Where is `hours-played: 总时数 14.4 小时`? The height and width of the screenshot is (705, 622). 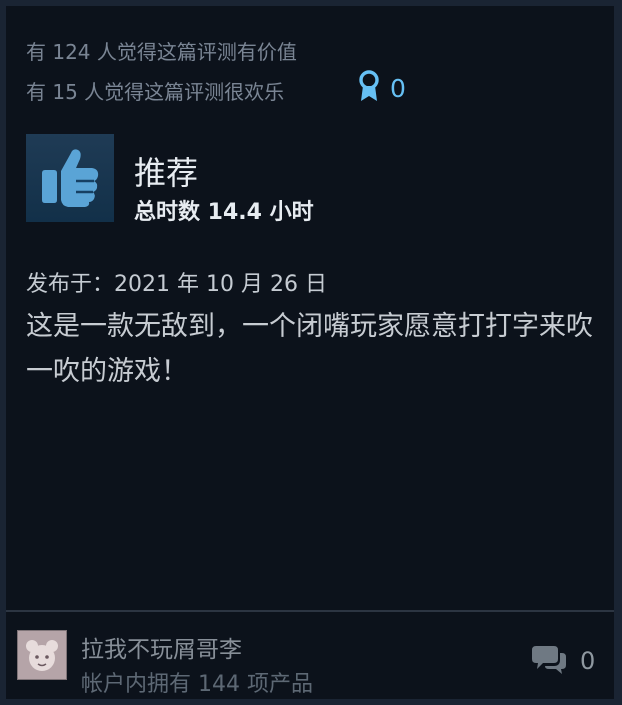
hours-played: 总时数 14.4 小时 is located at coordinates (224, 212).